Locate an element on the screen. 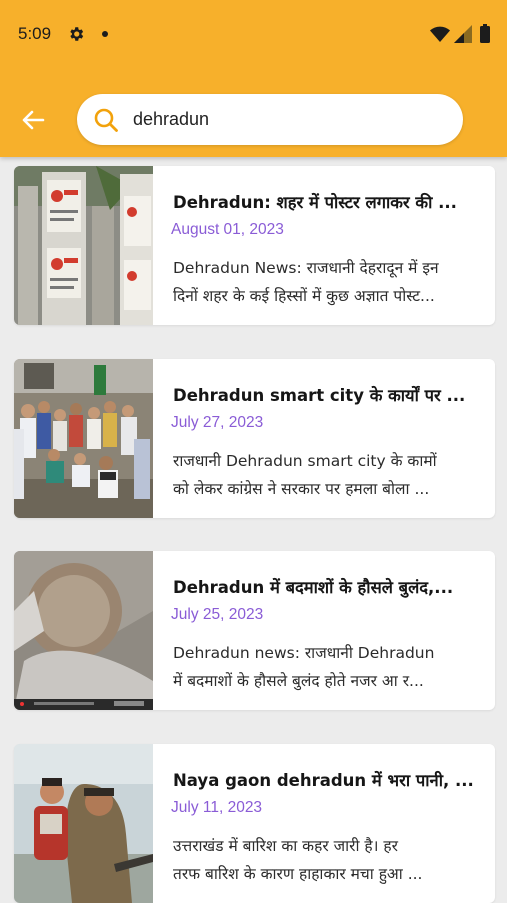 The height and width of the screenshot is (903, 507). status-bar: 5:09 is located at coordinates (253, 34).